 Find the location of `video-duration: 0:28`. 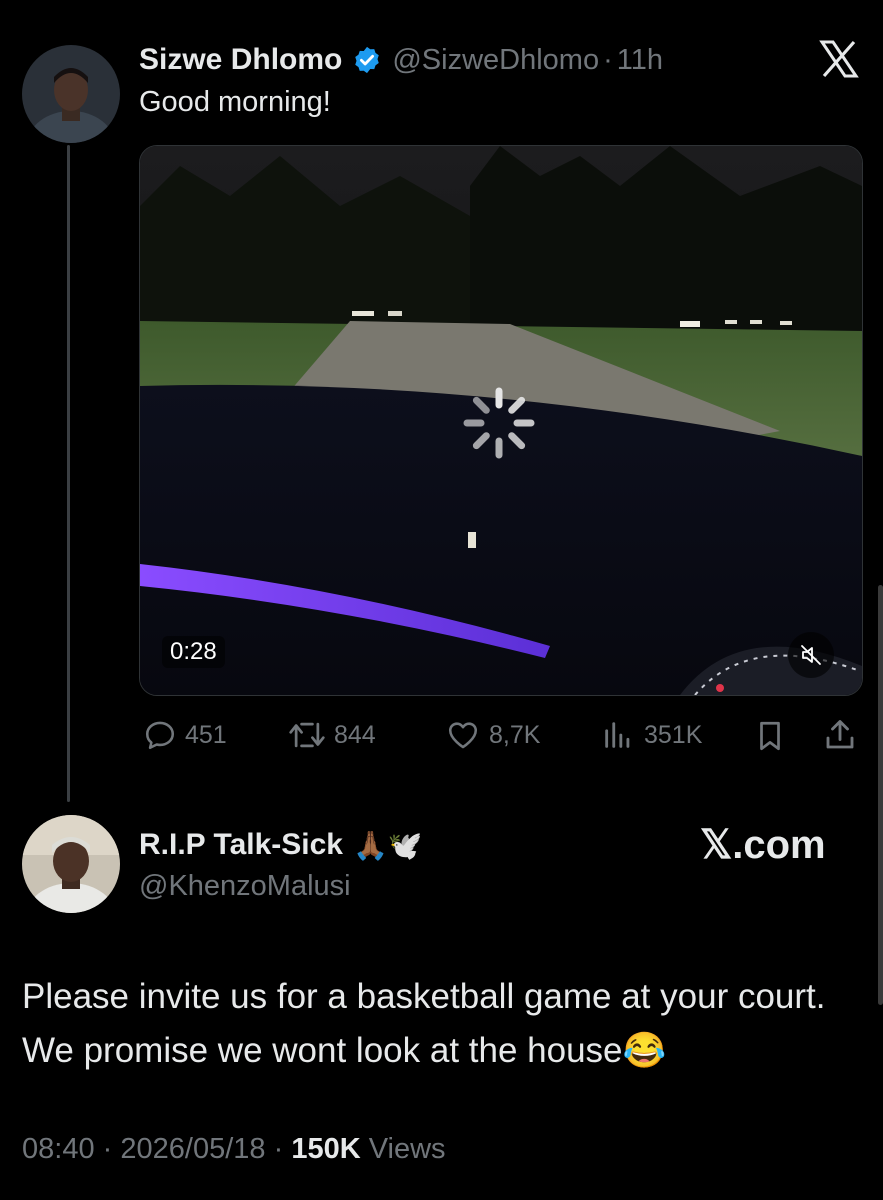

video-duration: 0:28 is located at coordinates (193, 652).